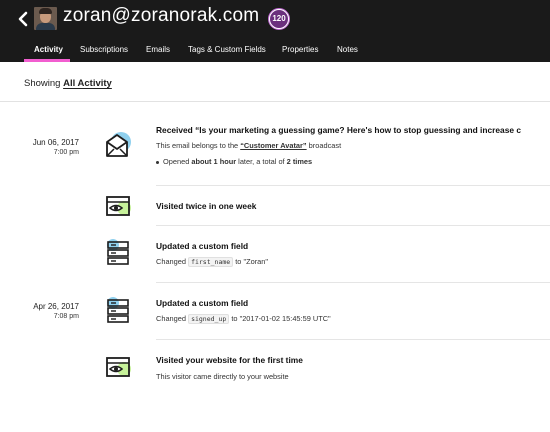 Image resolution: width=550 pixels, height=432 pixels. I want to click on activity-title: Visited twice in one week, so click(206, 206).